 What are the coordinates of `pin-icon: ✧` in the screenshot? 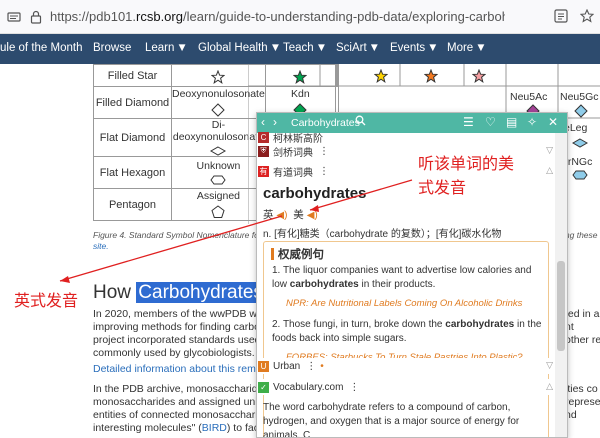 It's located at (532, 122).